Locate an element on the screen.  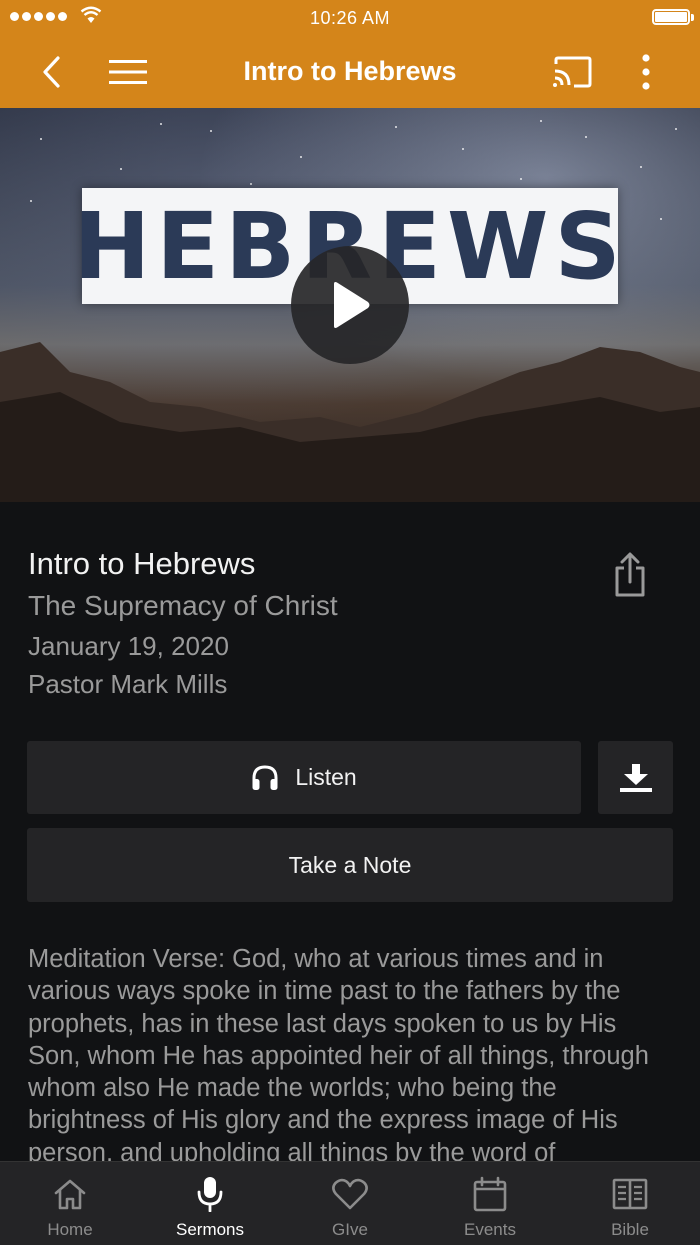
cast-button is located at coordinates (572, 72).